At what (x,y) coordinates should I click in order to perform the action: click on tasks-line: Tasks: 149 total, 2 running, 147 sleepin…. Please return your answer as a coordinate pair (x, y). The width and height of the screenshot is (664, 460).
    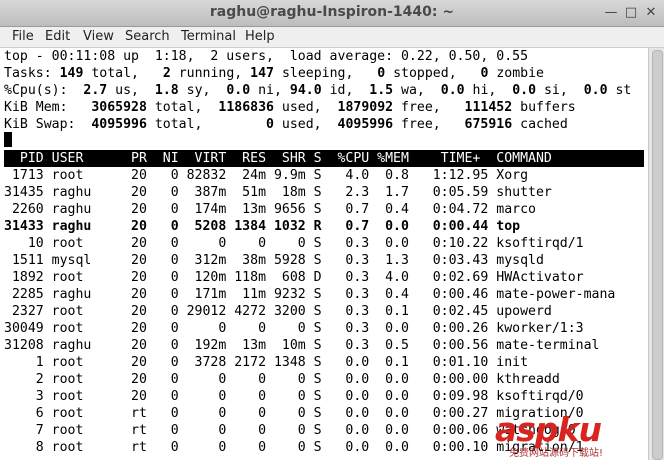
    Looking at the image, I should click on (274, 73).